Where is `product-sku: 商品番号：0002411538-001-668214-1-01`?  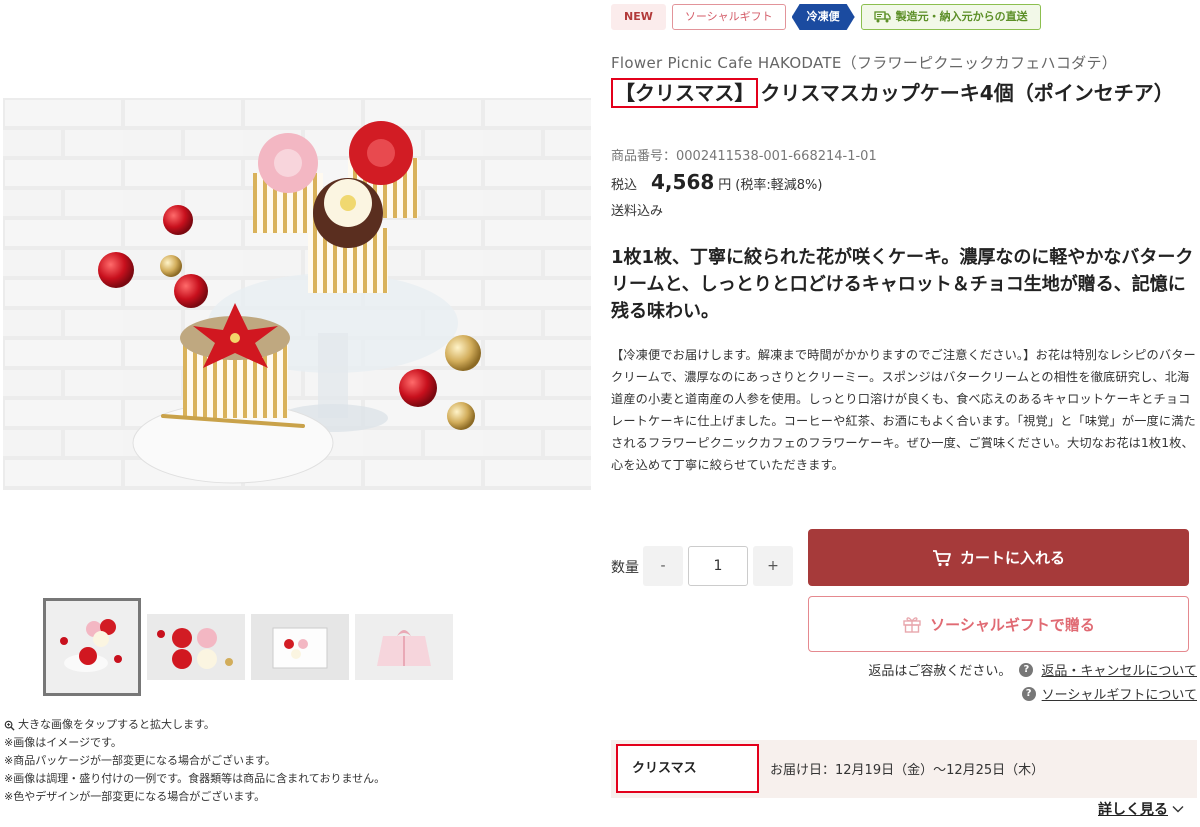 product-sku: 商品番号：0002411538-001-668214-1-01 is located at coordinates (744, 156).